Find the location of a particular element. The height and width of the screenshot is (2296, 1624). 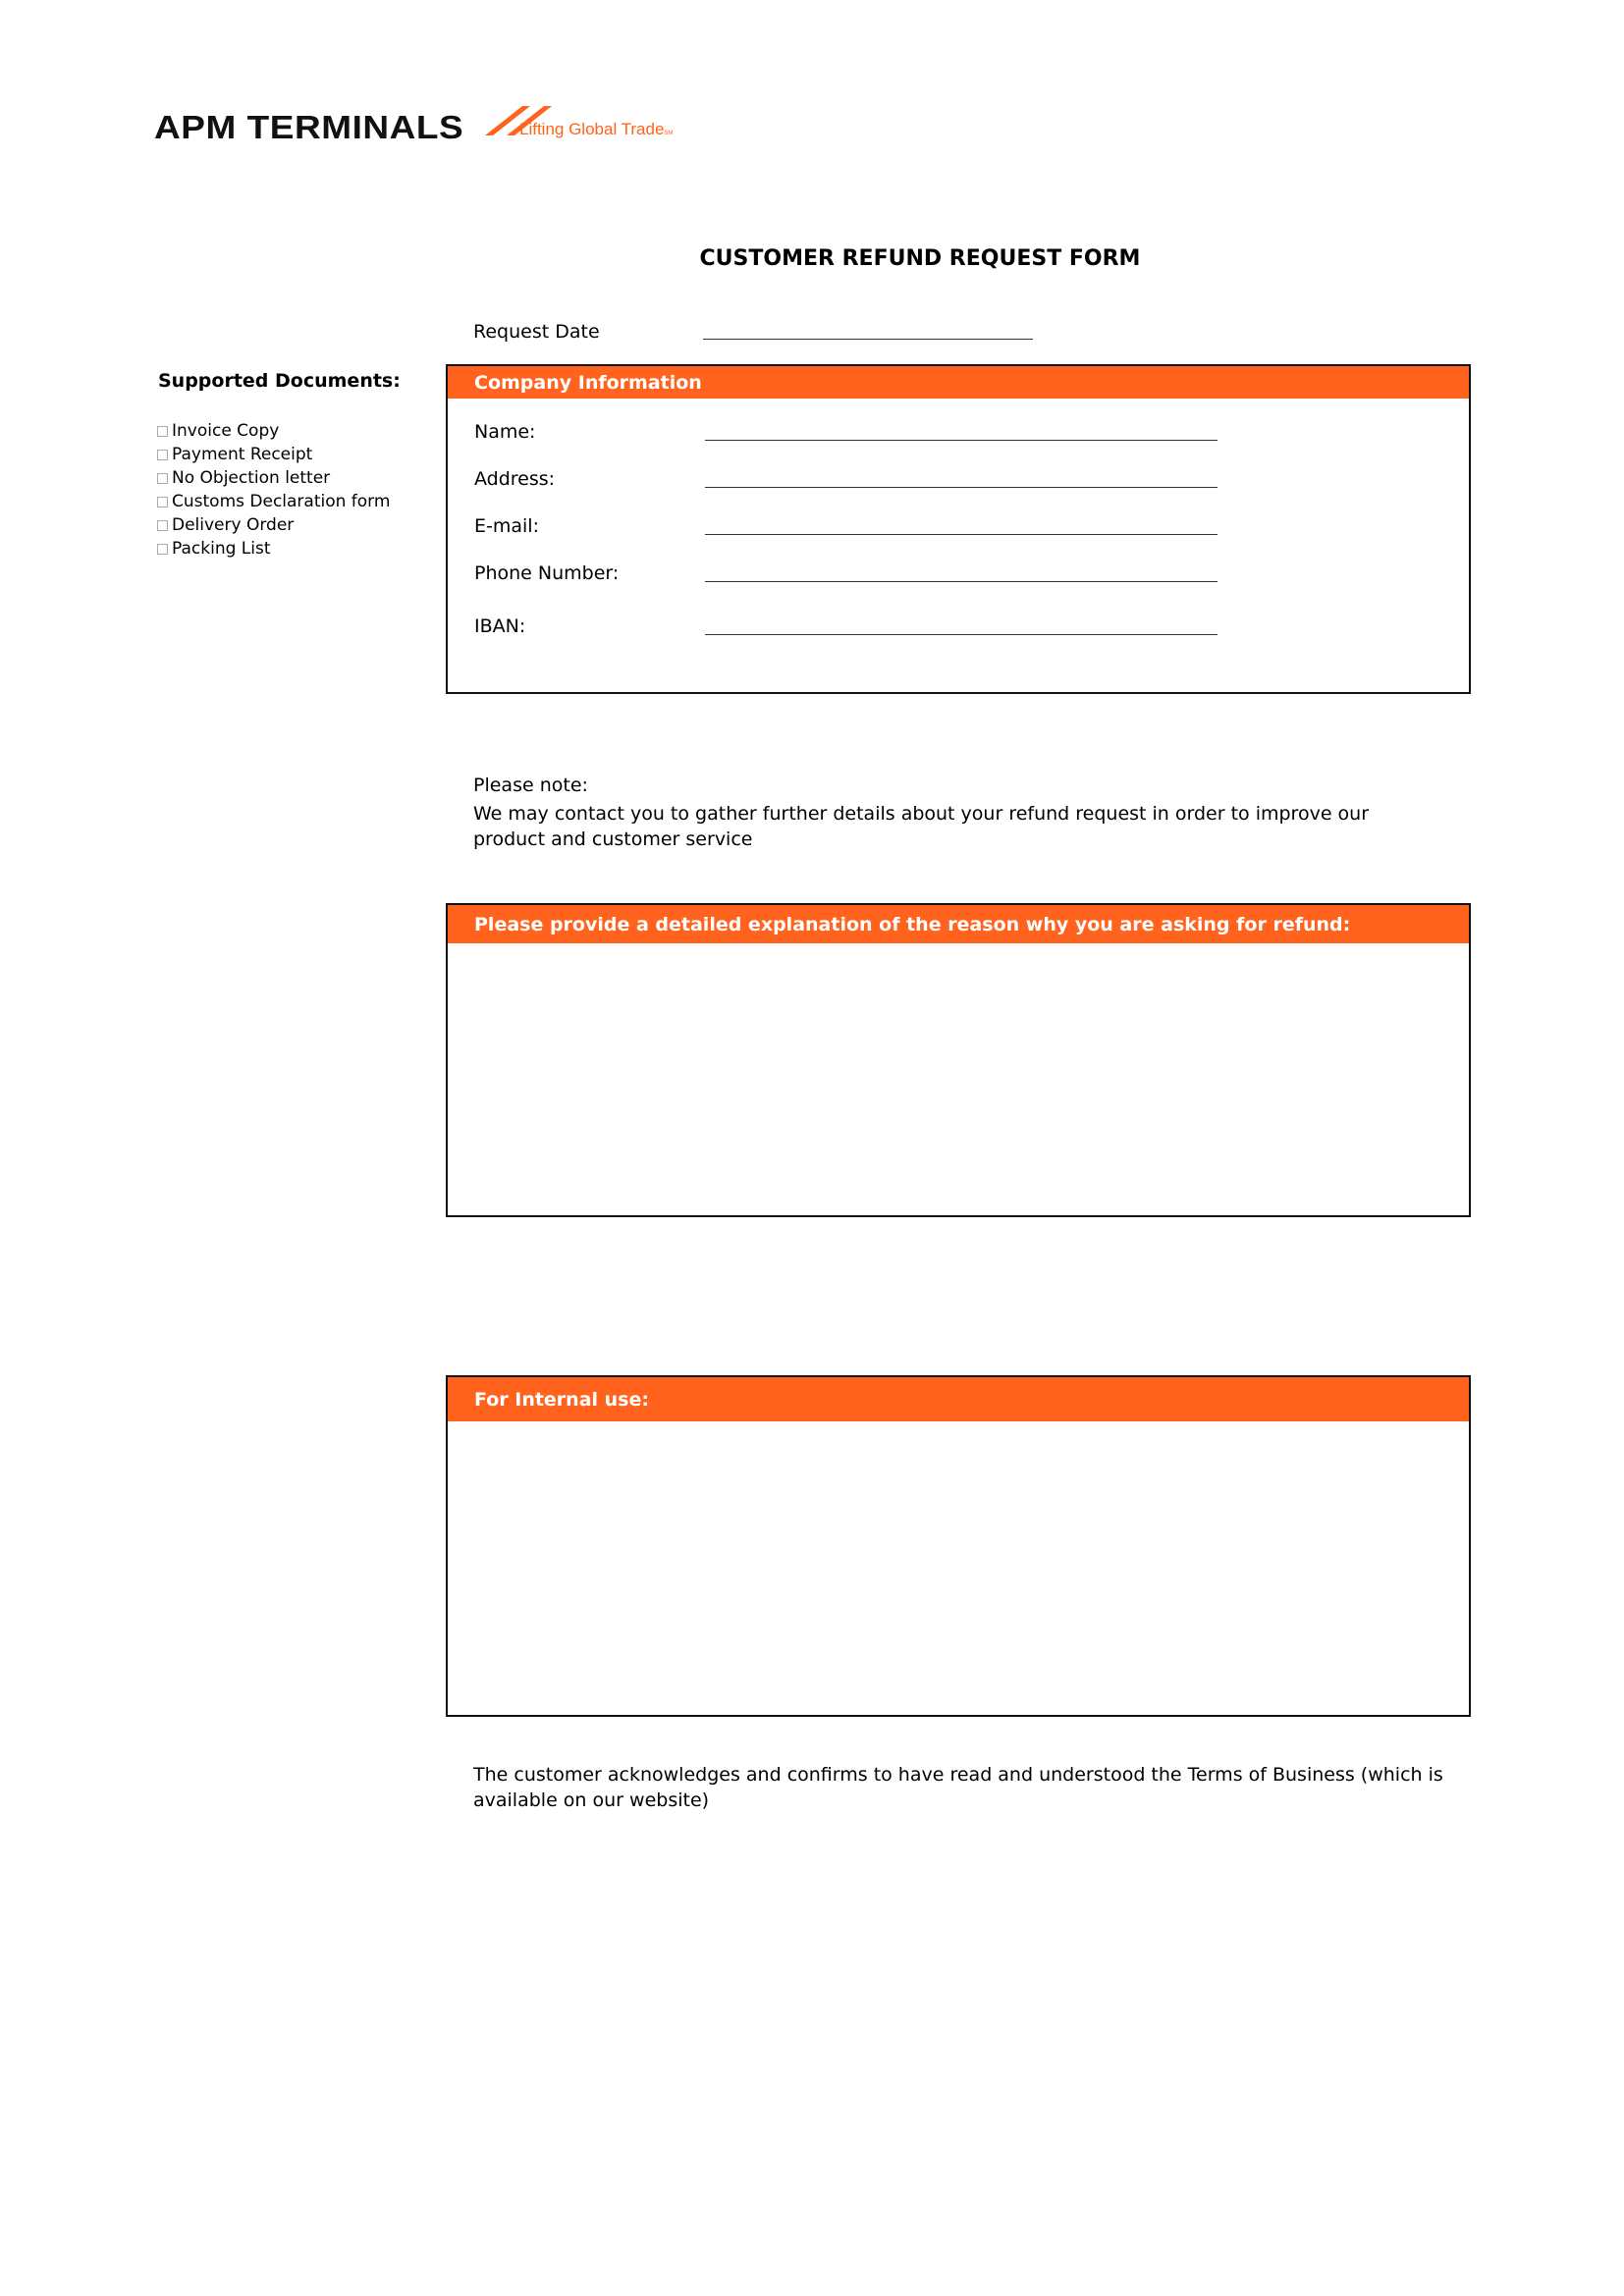

logo-tagline: Lifting Global TradeSM is located at coordinates (596, 129).